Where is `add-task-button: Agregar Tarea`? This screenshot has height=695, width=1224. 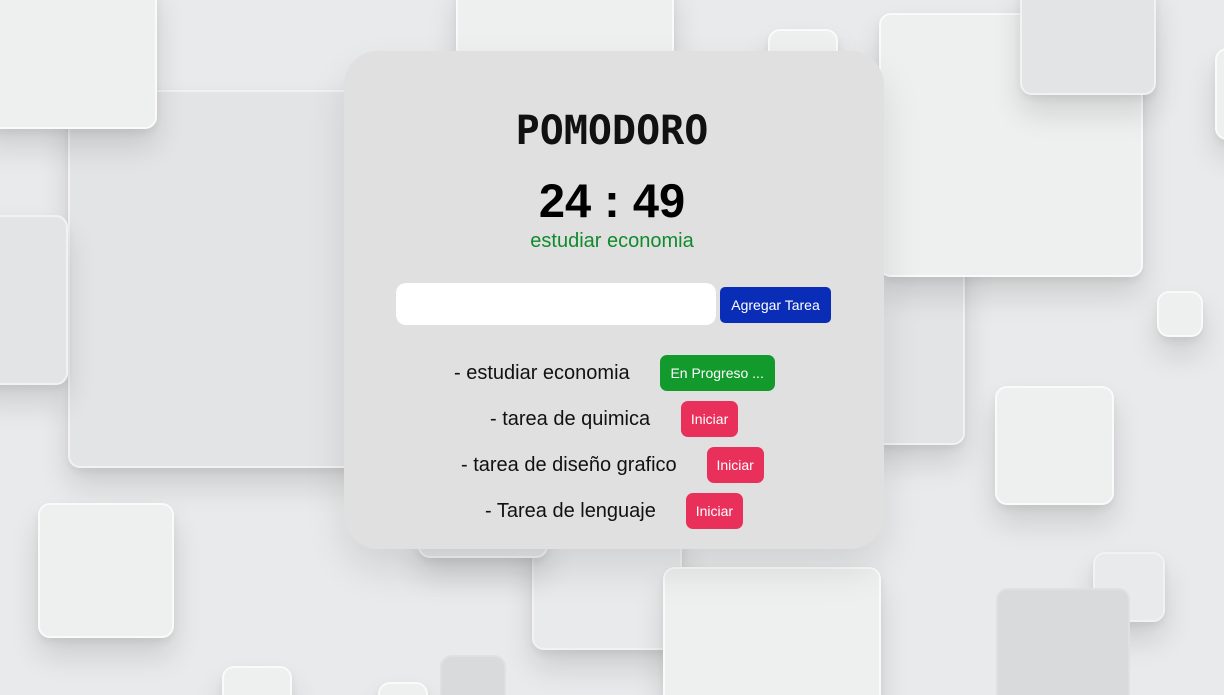
add-task-button: Agregar Tarea is located at coordinates (775, 305).